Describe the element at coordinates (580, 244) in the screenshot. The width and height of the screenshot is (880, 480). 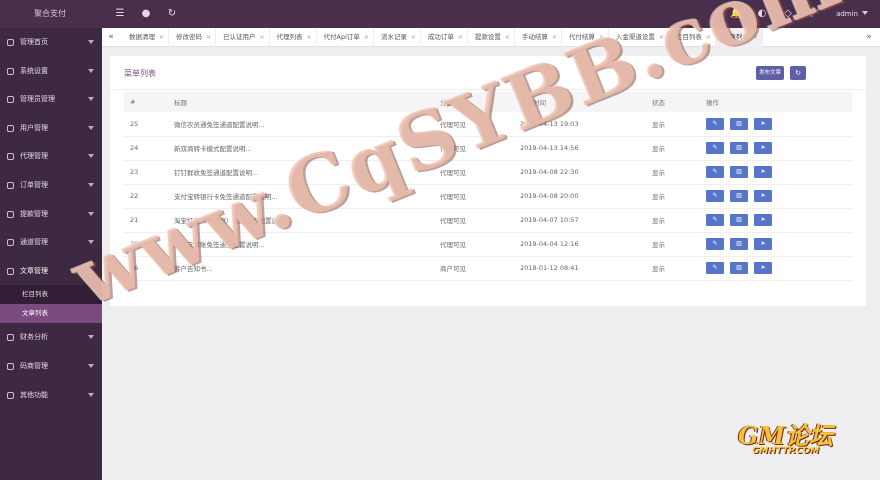
I see `cell-time: 2019-04-04 12:16` at that location.